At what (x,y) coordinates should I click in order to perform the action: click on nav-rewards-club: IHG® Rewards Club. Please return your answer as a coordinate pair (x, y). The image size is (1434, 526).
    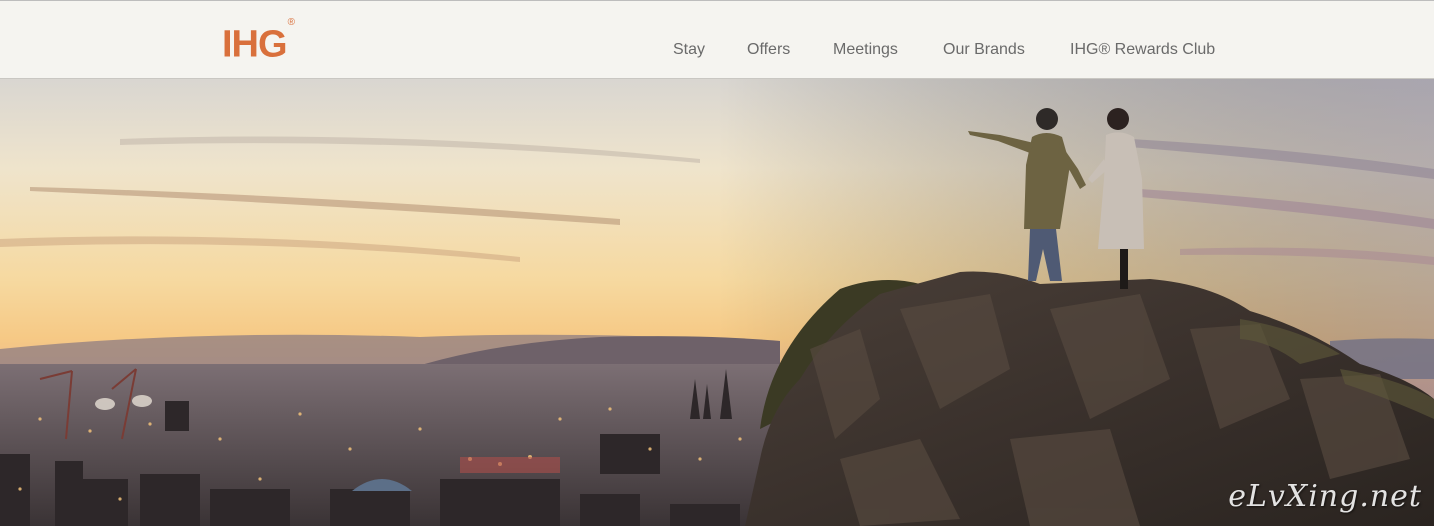
    Looking at the image, I should click on (1142, 50).